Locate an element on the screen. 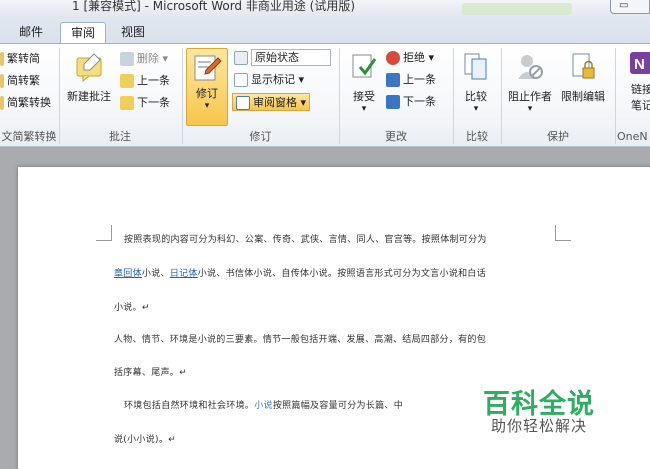  document-text: 括序幕、尾声。↵ is located at coordinates (150, 373).